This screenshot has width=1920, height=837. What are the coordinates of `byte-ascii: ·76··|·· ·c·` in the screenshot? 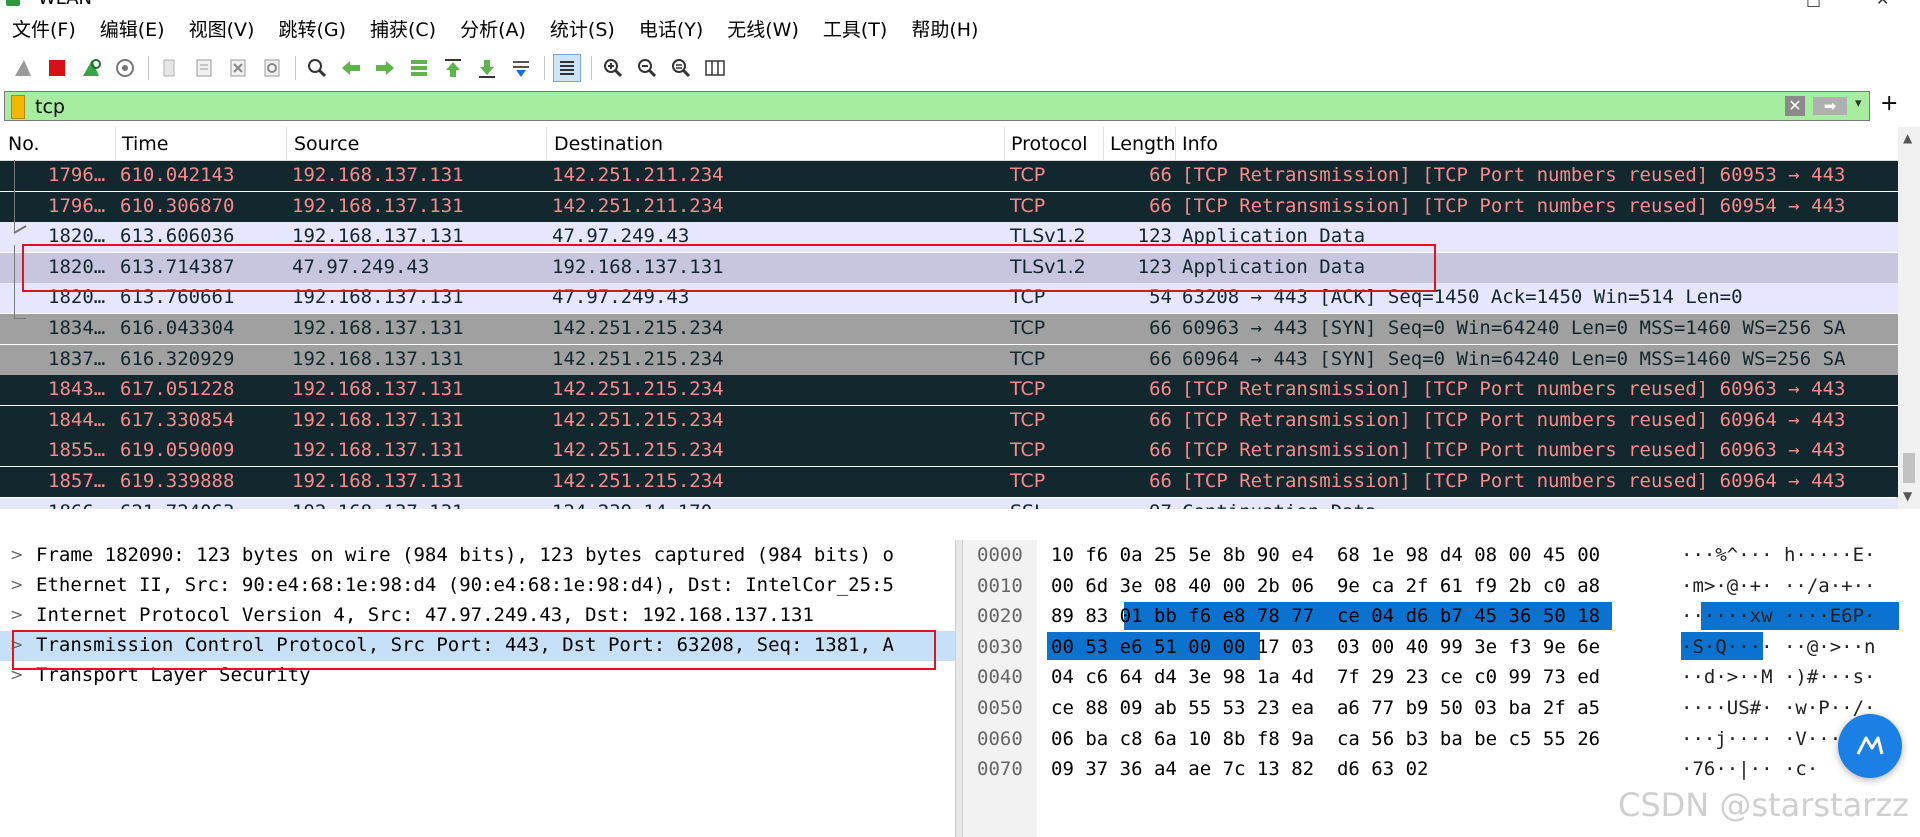 It's located at (1750, 769).